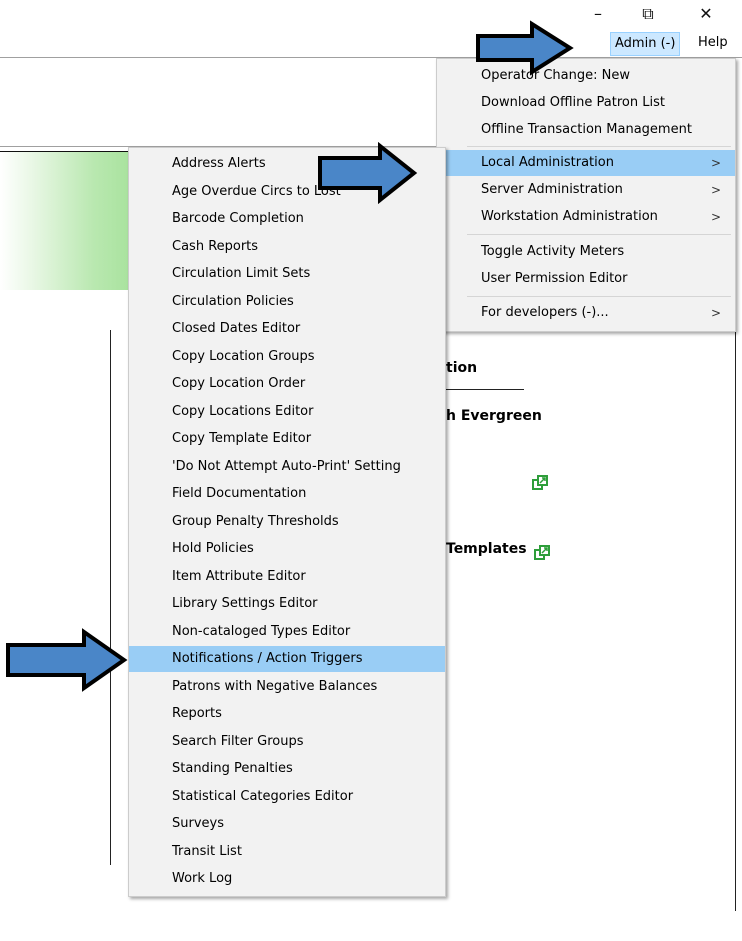 The height and width of the screenshot is (941, 742). Describe the element at coordinates (645, 44) in the screenshot. I see `admin-menu-button: Admin (-)` at that location.